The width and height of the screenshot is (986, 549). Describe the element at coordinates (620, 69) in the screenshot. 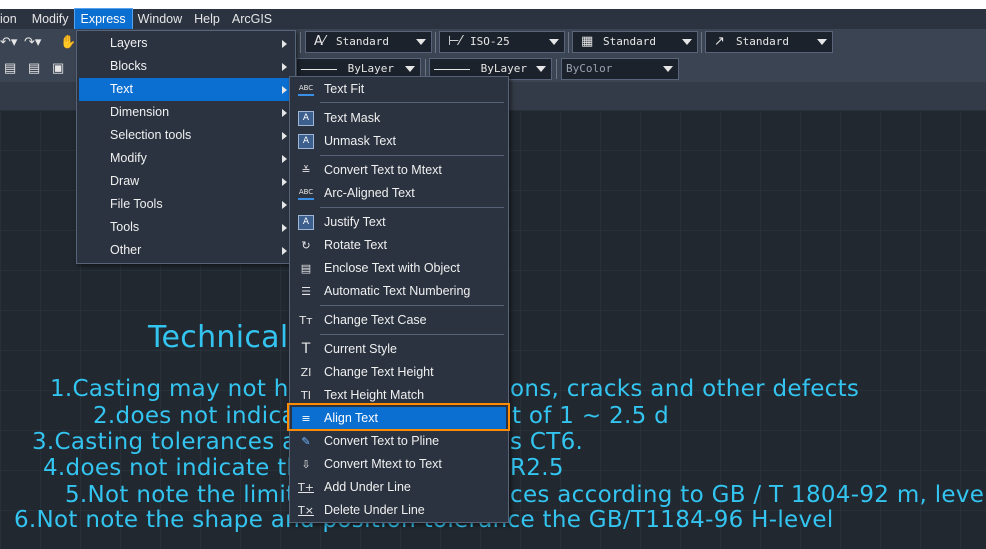

I see `plot-style-combo: ByColor` at that location.